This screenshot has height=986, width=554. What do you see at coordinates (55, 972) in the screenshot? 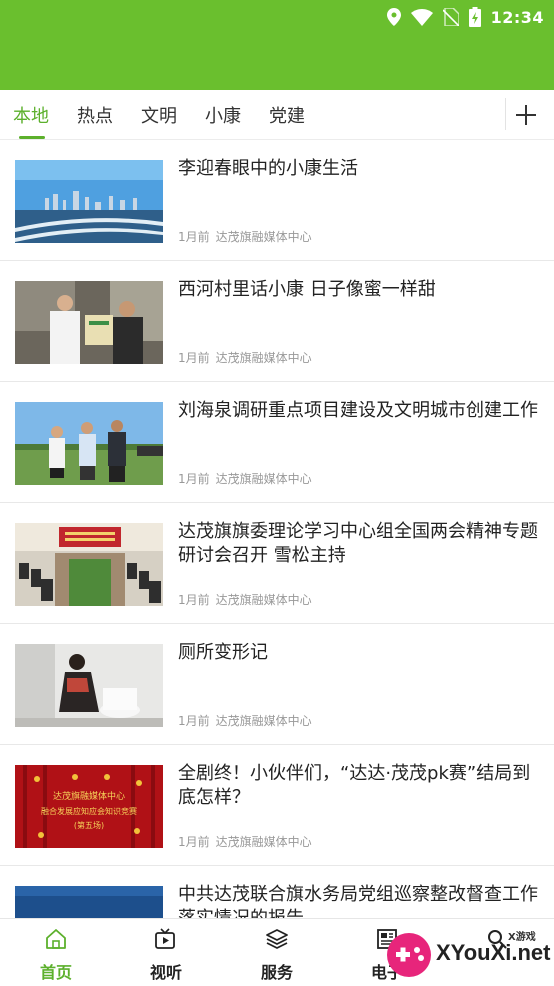
I see `nav-home-label: 首页` at bounding box center [55, 972].